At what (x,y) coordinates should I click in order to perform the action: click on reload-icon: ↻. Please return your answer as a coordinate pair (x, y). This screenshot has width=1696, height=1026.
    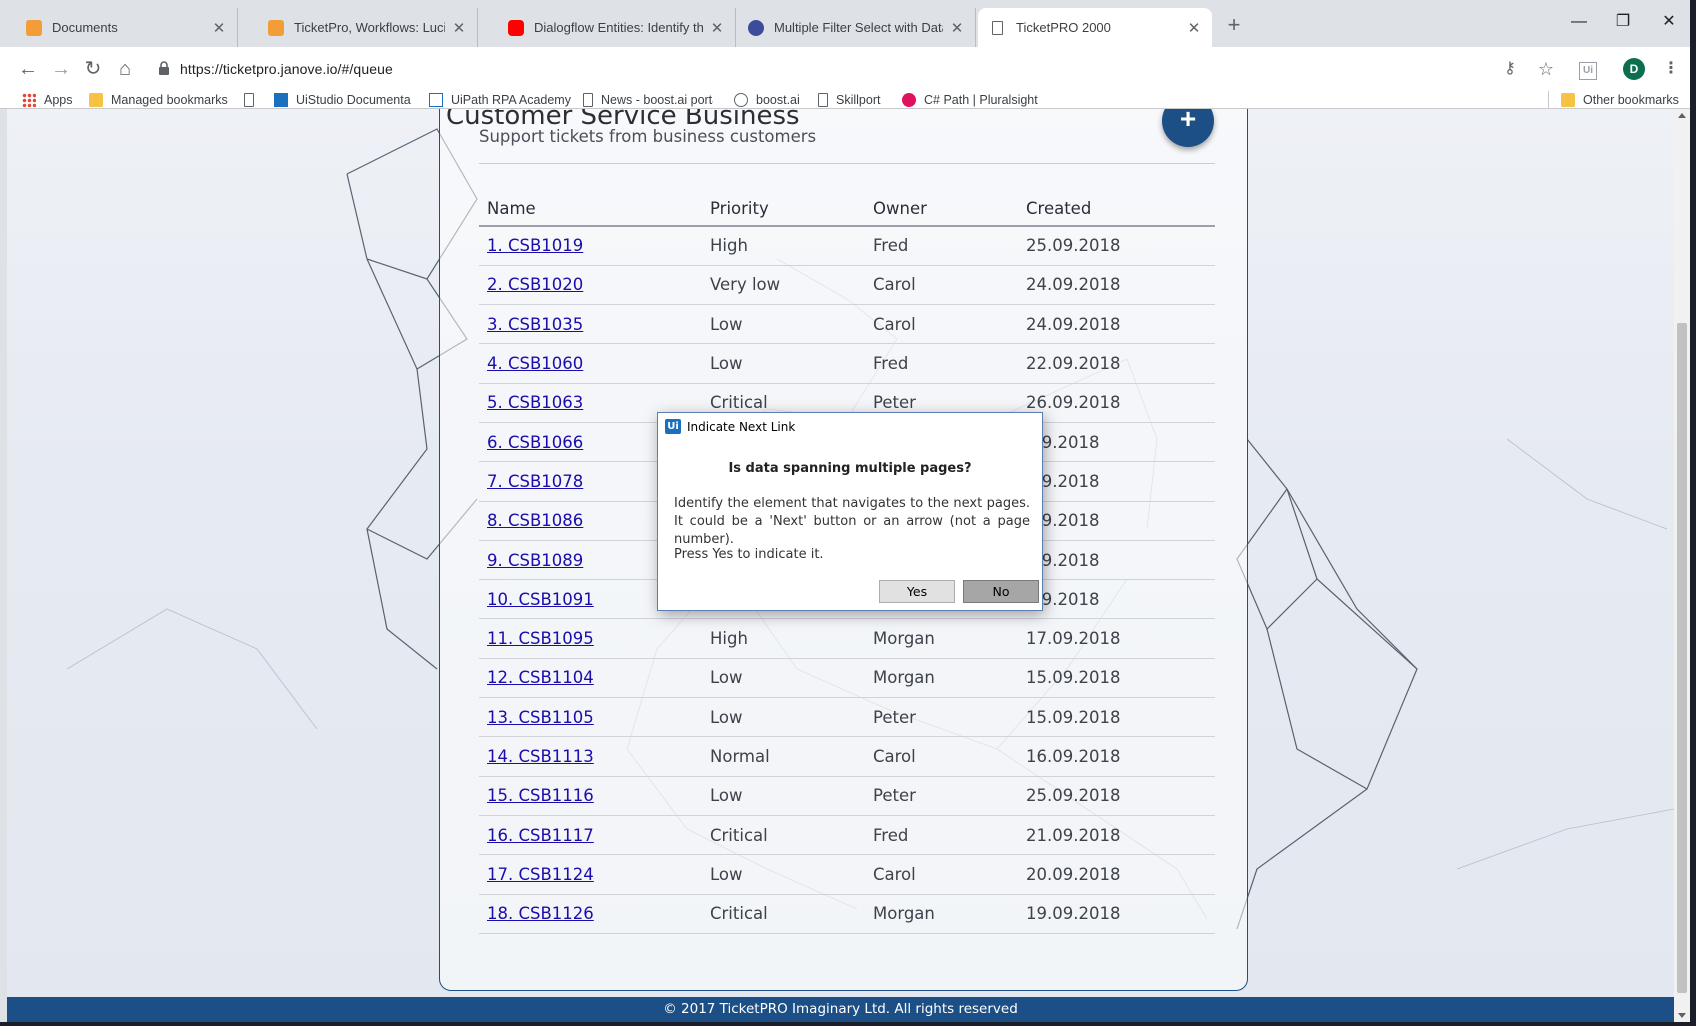
    Looking at the image, I should click on (93, 69).